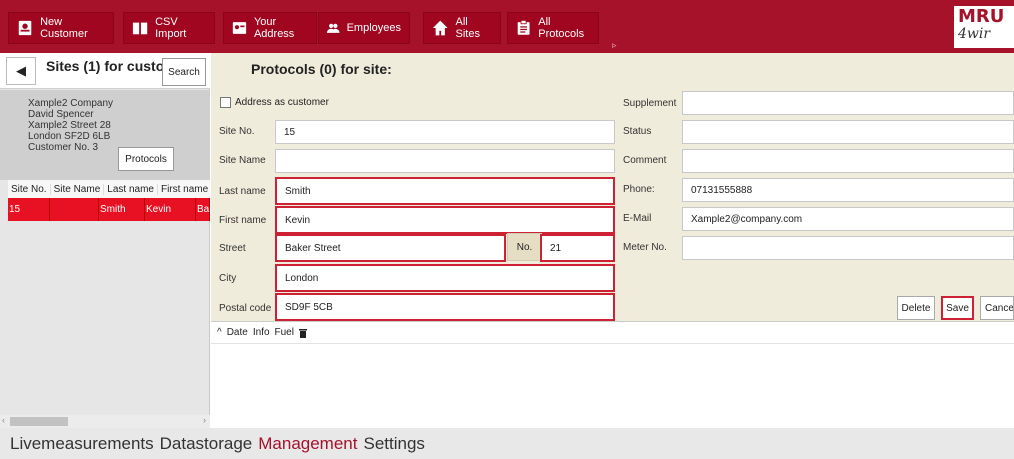 The width and height of the screenshot is (1014, 459). I want to click on phone-label: Phone:, so click(639, 189).